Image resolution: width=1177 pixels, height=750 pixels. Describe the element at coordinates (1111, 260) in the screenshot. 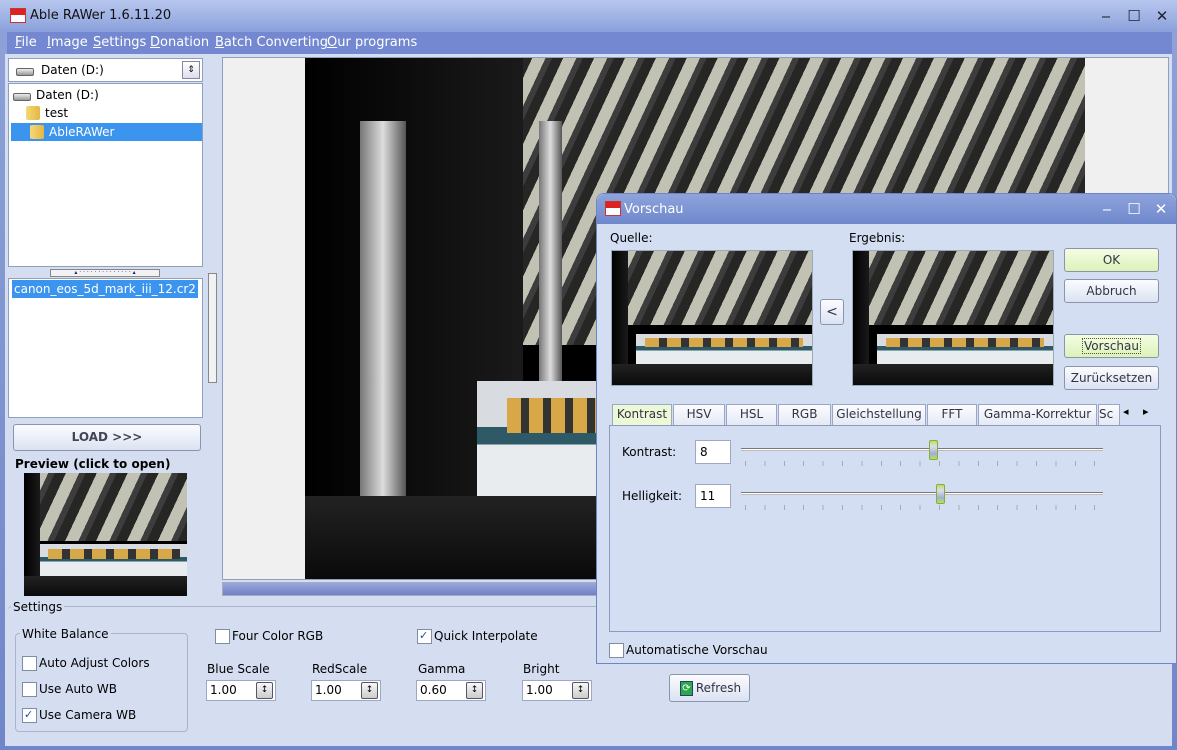

I see `ok-button: OK` at that location.